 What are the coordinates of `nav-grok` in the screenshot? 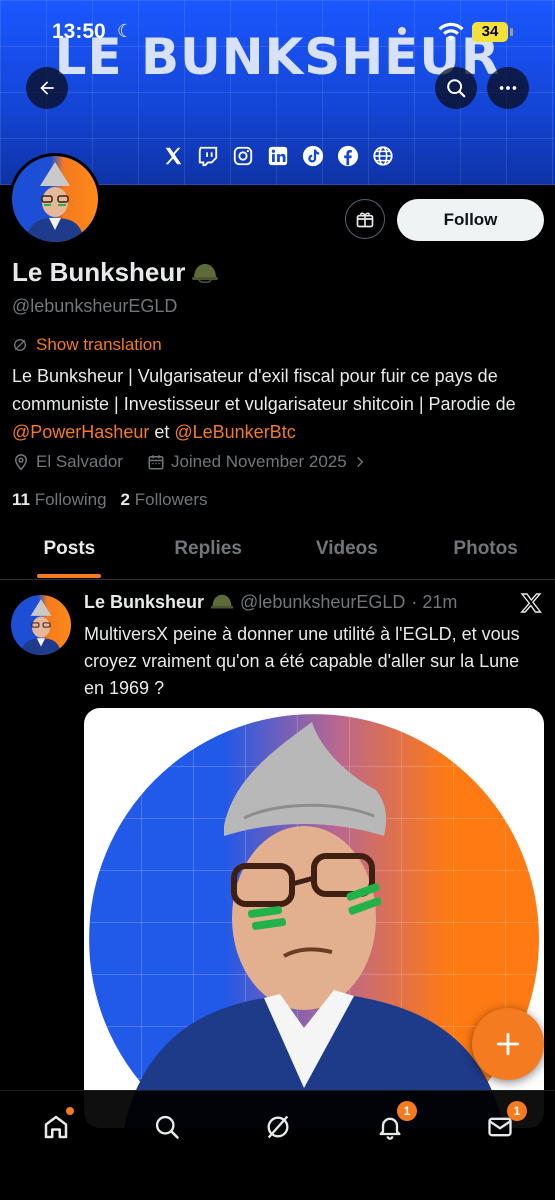 It's located at (278, 1127).